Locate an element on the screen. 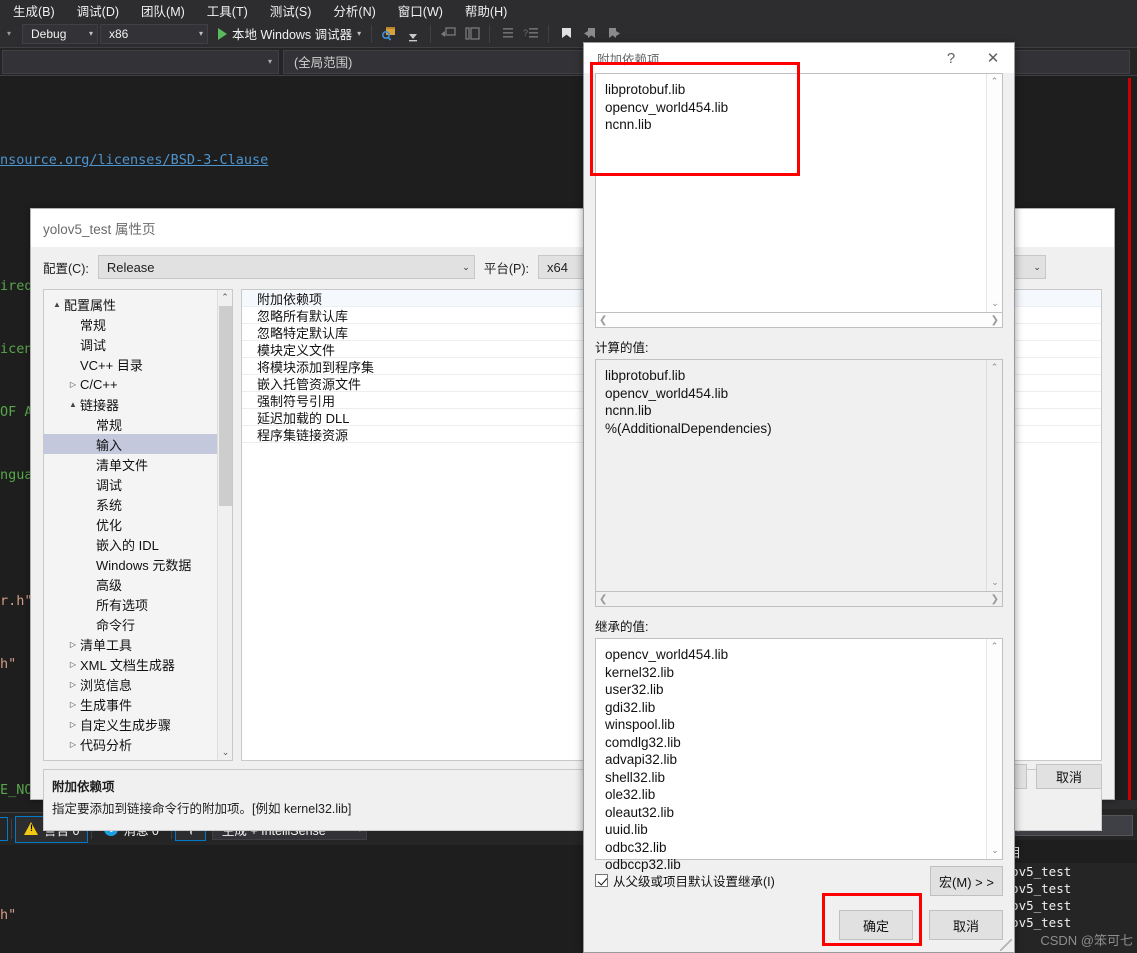  find-dropdown-icon is located at coordinates (413, 34).